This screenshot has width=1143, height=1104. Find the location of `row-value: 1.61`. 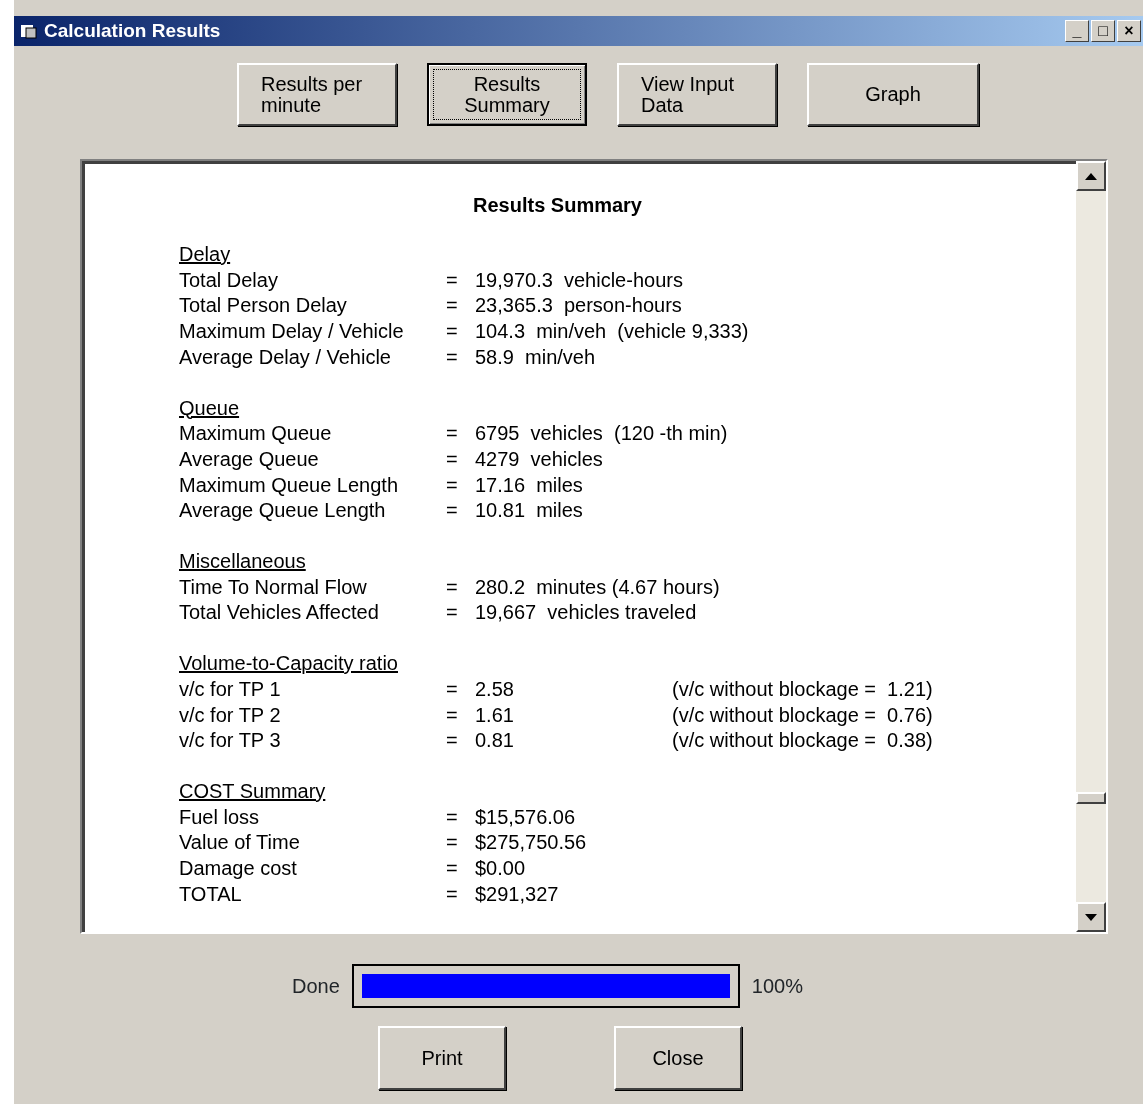

row-value: 1.61 is located at coordinates (495, 715).